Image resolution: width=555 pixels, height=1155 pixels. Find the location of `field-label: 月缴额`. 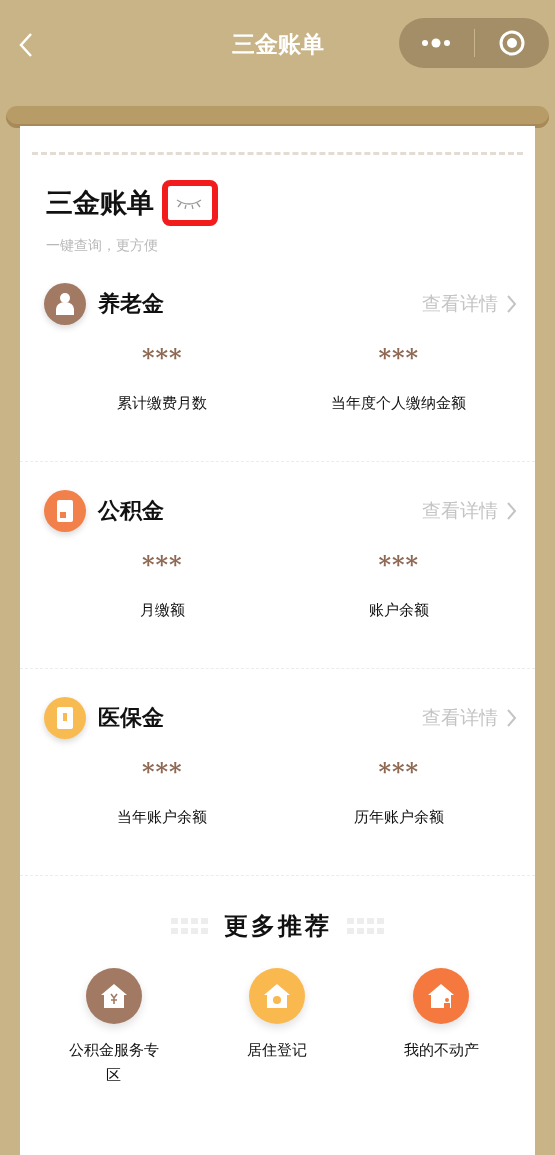

field-label: 月缴额 is located at coordinates (162, 610).